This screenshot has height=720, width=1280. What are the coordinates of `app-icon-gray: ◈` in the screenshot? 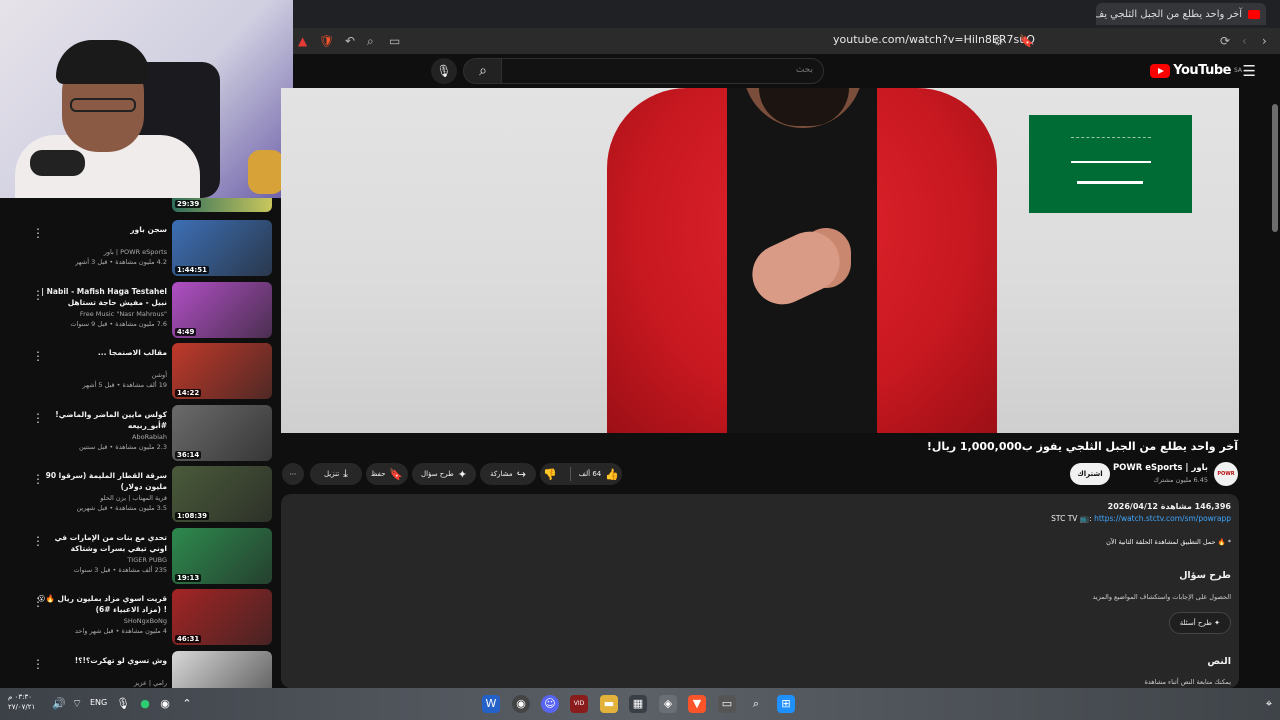 It's located at (668, 704).